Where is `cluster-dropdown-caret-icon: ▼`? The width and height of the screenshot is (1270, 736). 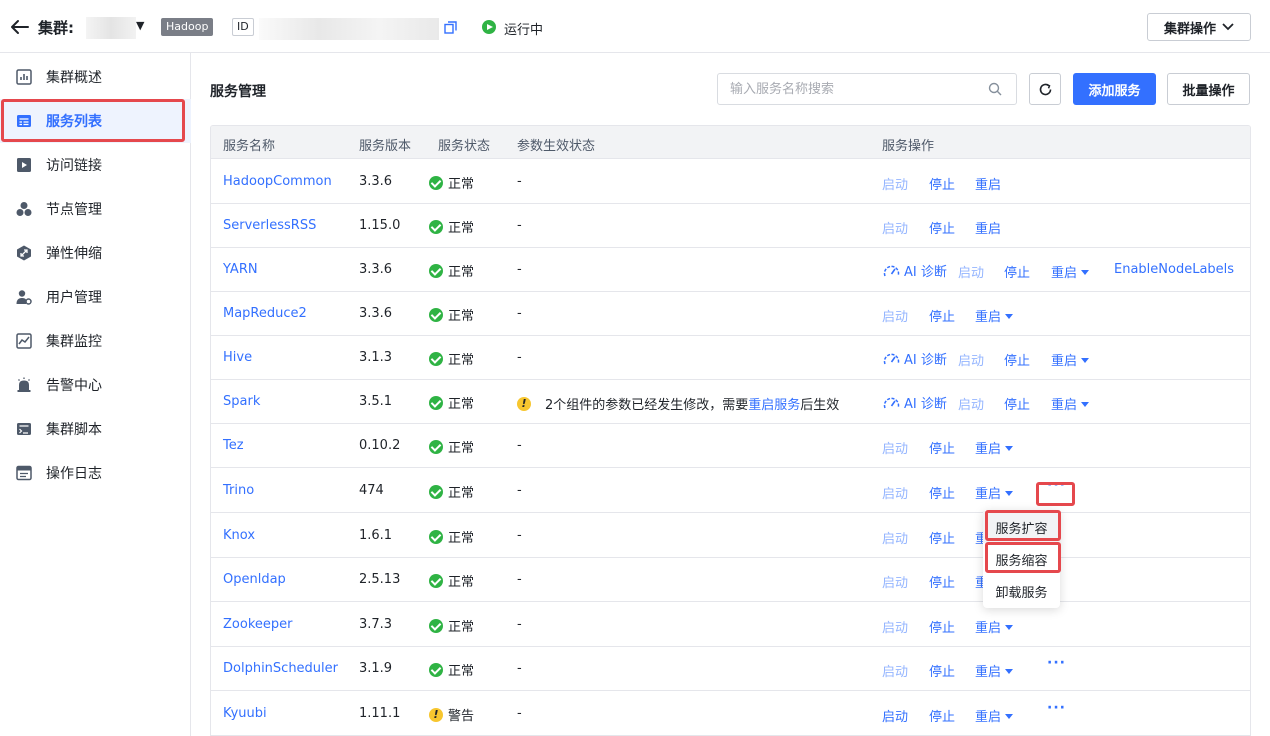 cluster-dropdown-caret-icon: ▼ is located at coordinates (140, 25).